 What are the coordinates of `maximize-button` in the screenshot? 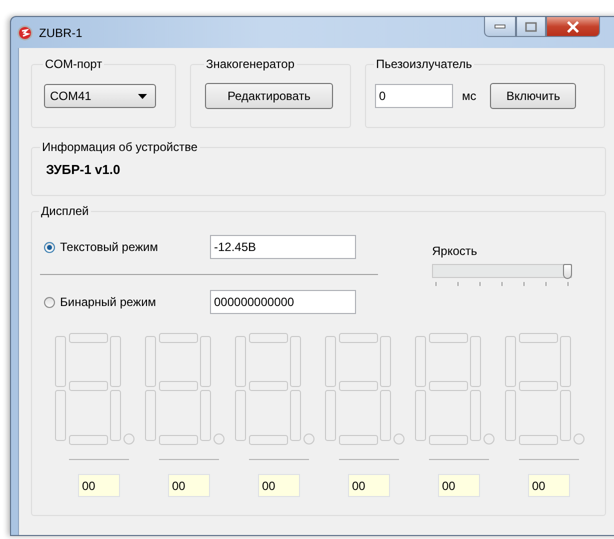 It's located at (531, 27).